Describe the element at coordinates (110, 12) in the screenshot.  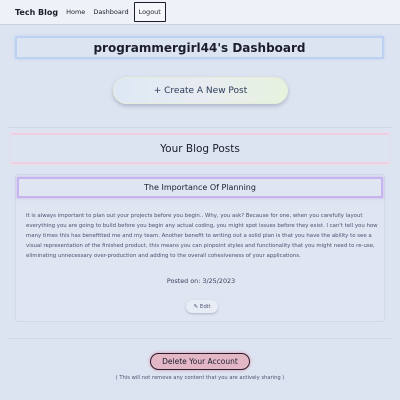
I see `nav-link-dashboard: Dashboard` at that location.